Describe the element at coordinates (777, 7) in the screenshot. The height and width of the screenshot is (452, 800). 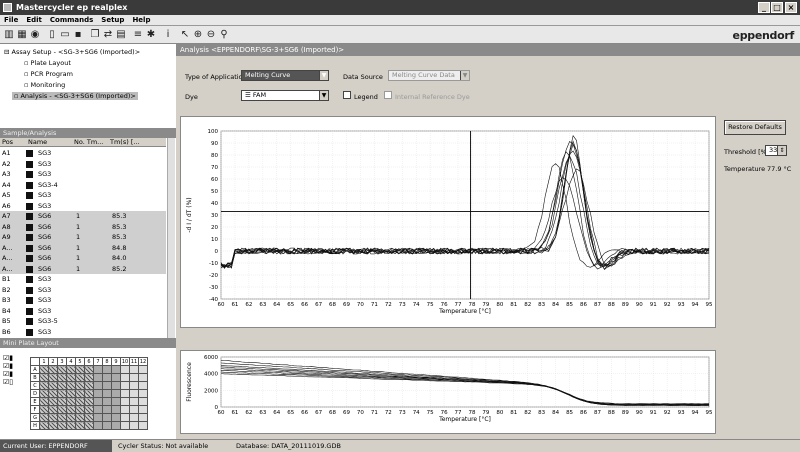
I see `maximize-button: □` at that location.